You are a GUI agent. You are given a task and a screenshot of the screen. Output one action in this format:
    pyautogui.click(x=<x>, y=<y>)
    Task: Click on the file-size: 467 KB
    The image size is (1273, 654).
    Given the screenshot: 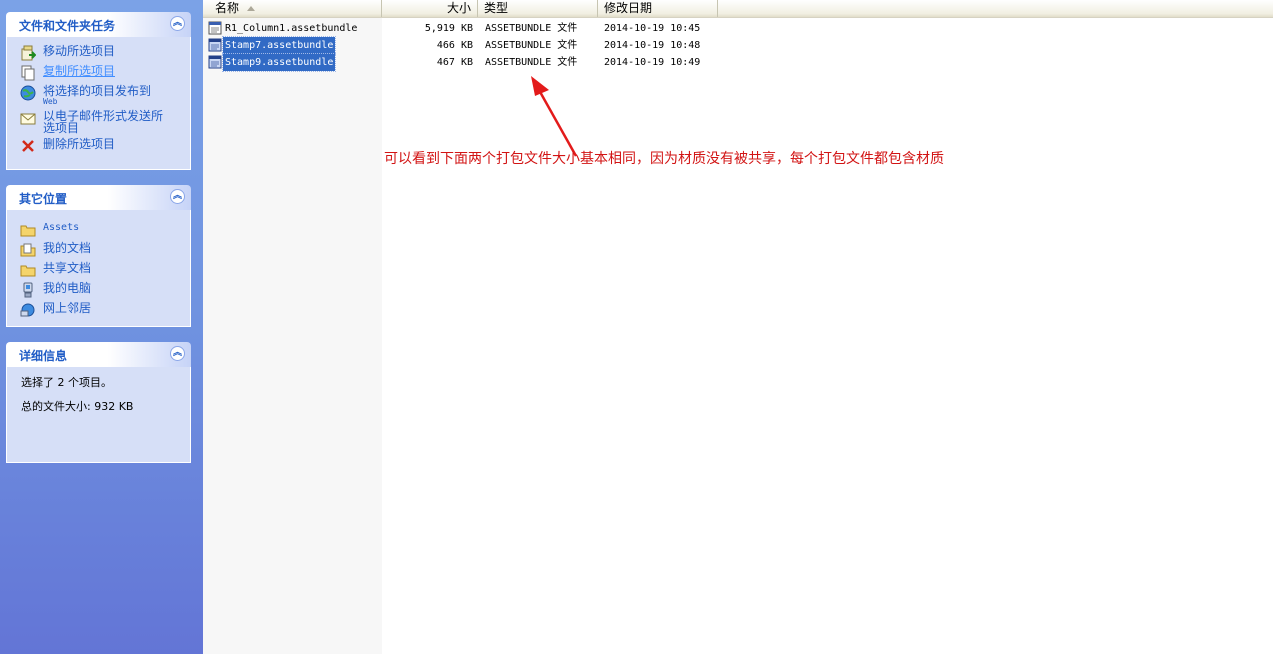 What is the action you would take?
    pyautogui.click(x=454, y=62)
    